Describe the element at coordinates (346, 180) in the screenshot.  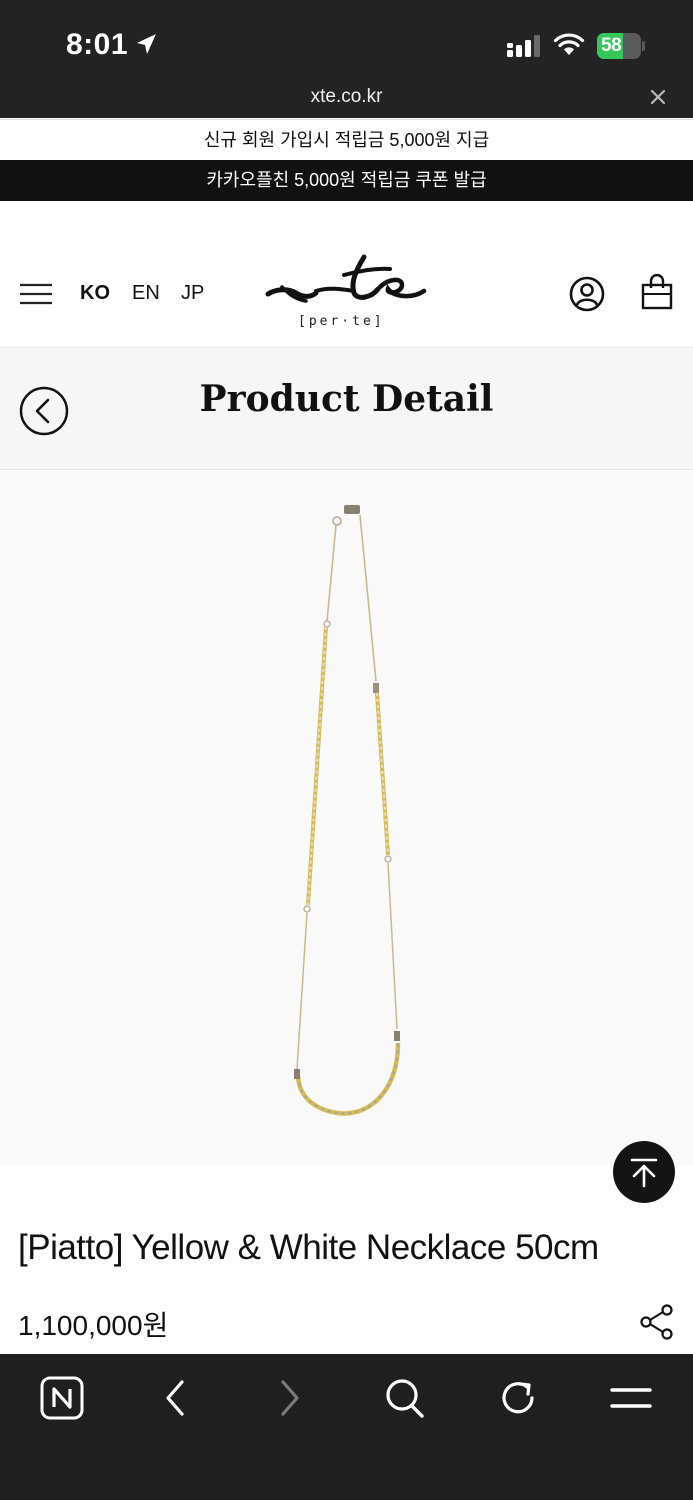
I see `kakao-promo-banner: 카카오플친 5,000원 적립금 쿠폰 발급` at that location.